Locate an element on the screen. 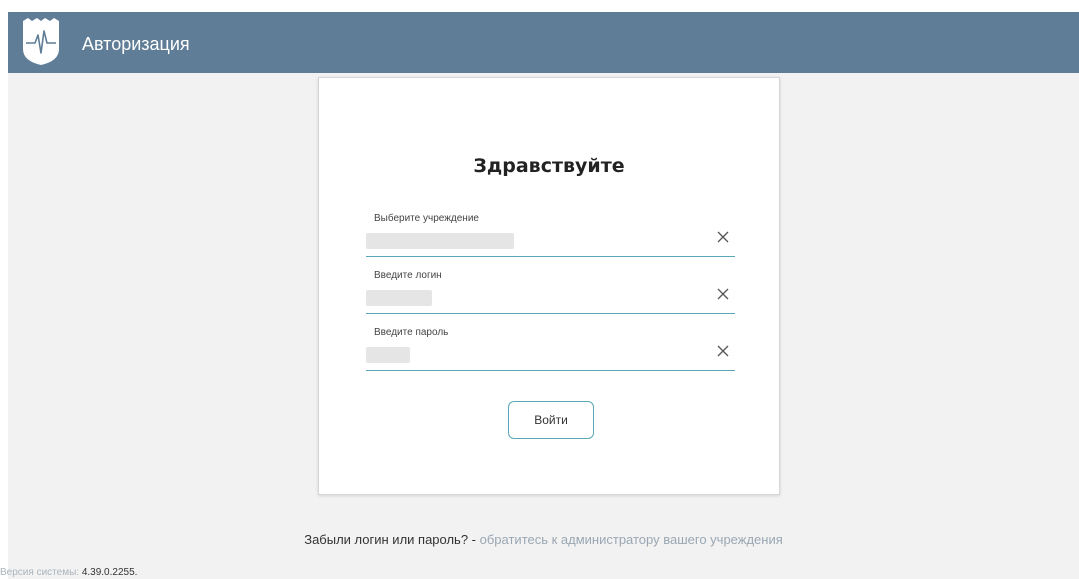  institution-input is located at coordinates (440, 241).